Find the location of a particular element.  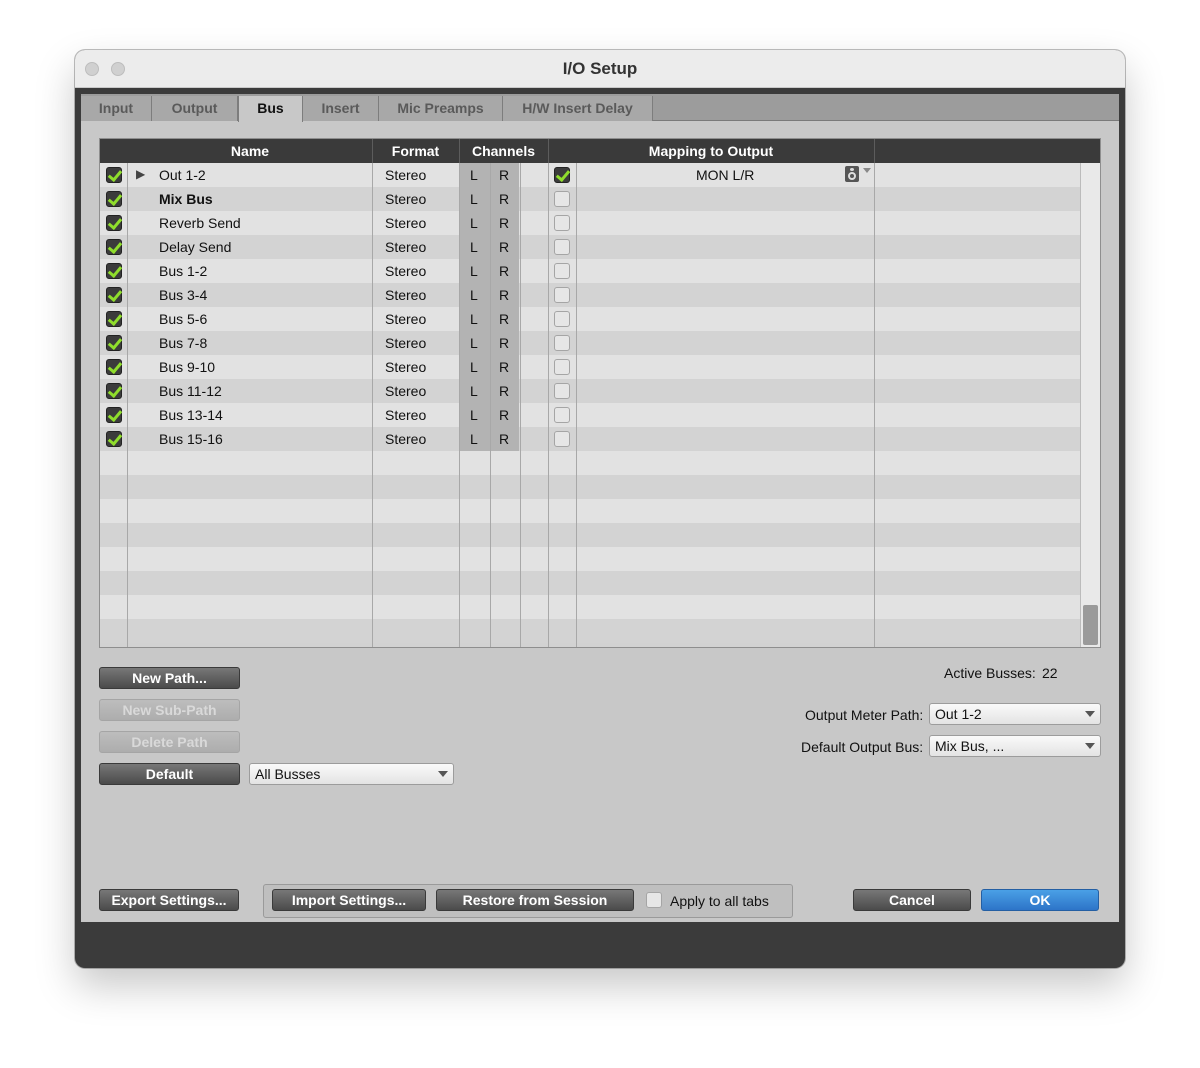

bus-name: Delay Send is located at coordinates (195, 247).